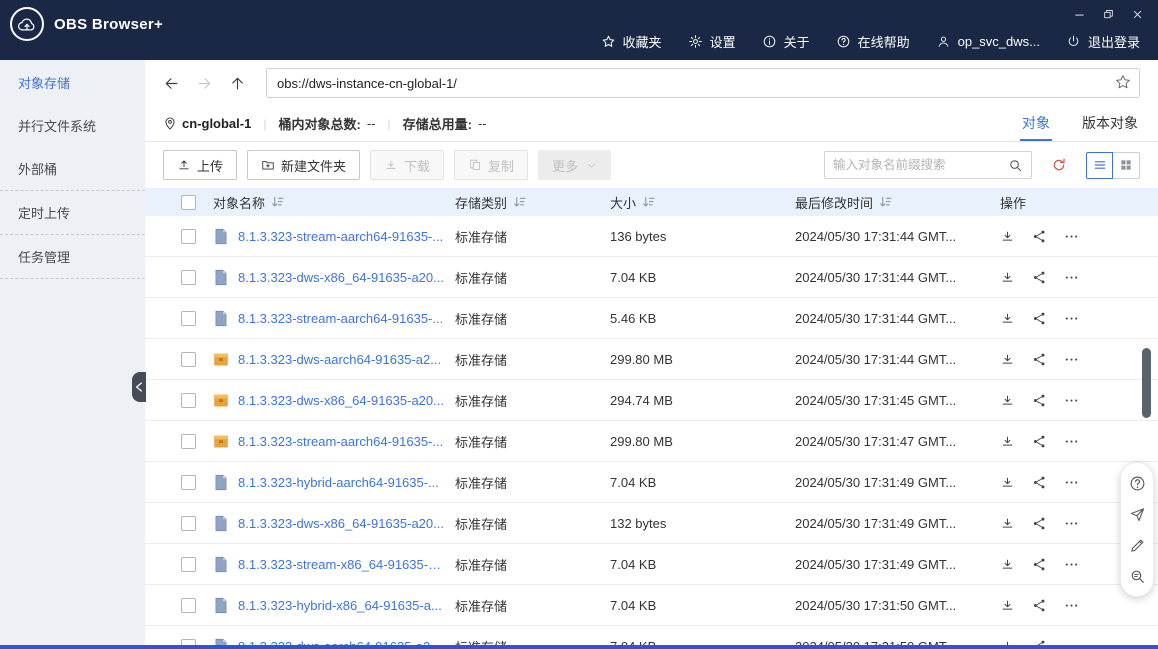 The width and height of the screenshot is (1158, 649). What do you see at coordinates (171, 83) in the screenshot?
I see `back-button` at bounding box center [171, 83].